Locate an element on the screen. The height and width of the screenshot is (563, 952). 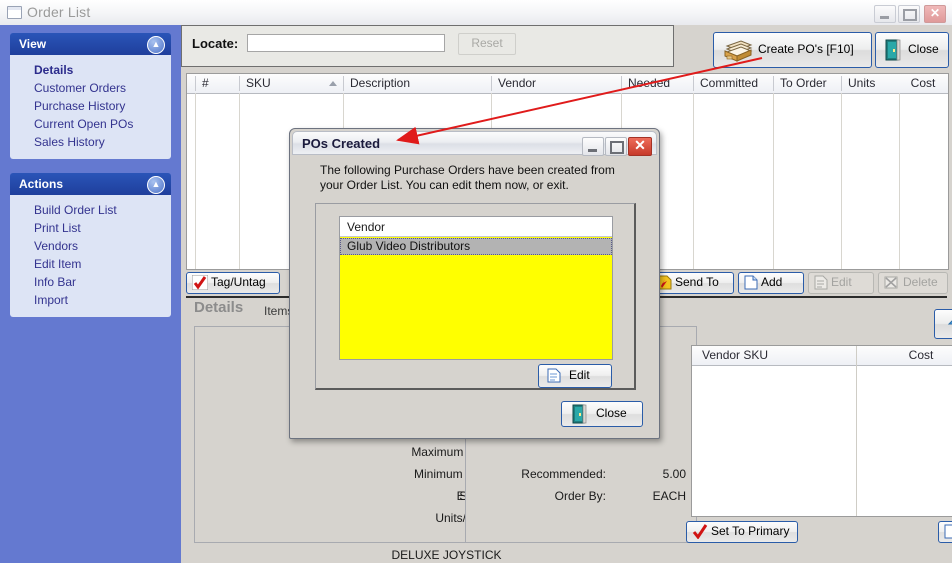
sidebar-panel-actions-header: Actions ▲ is located at coordinates (90, 184).